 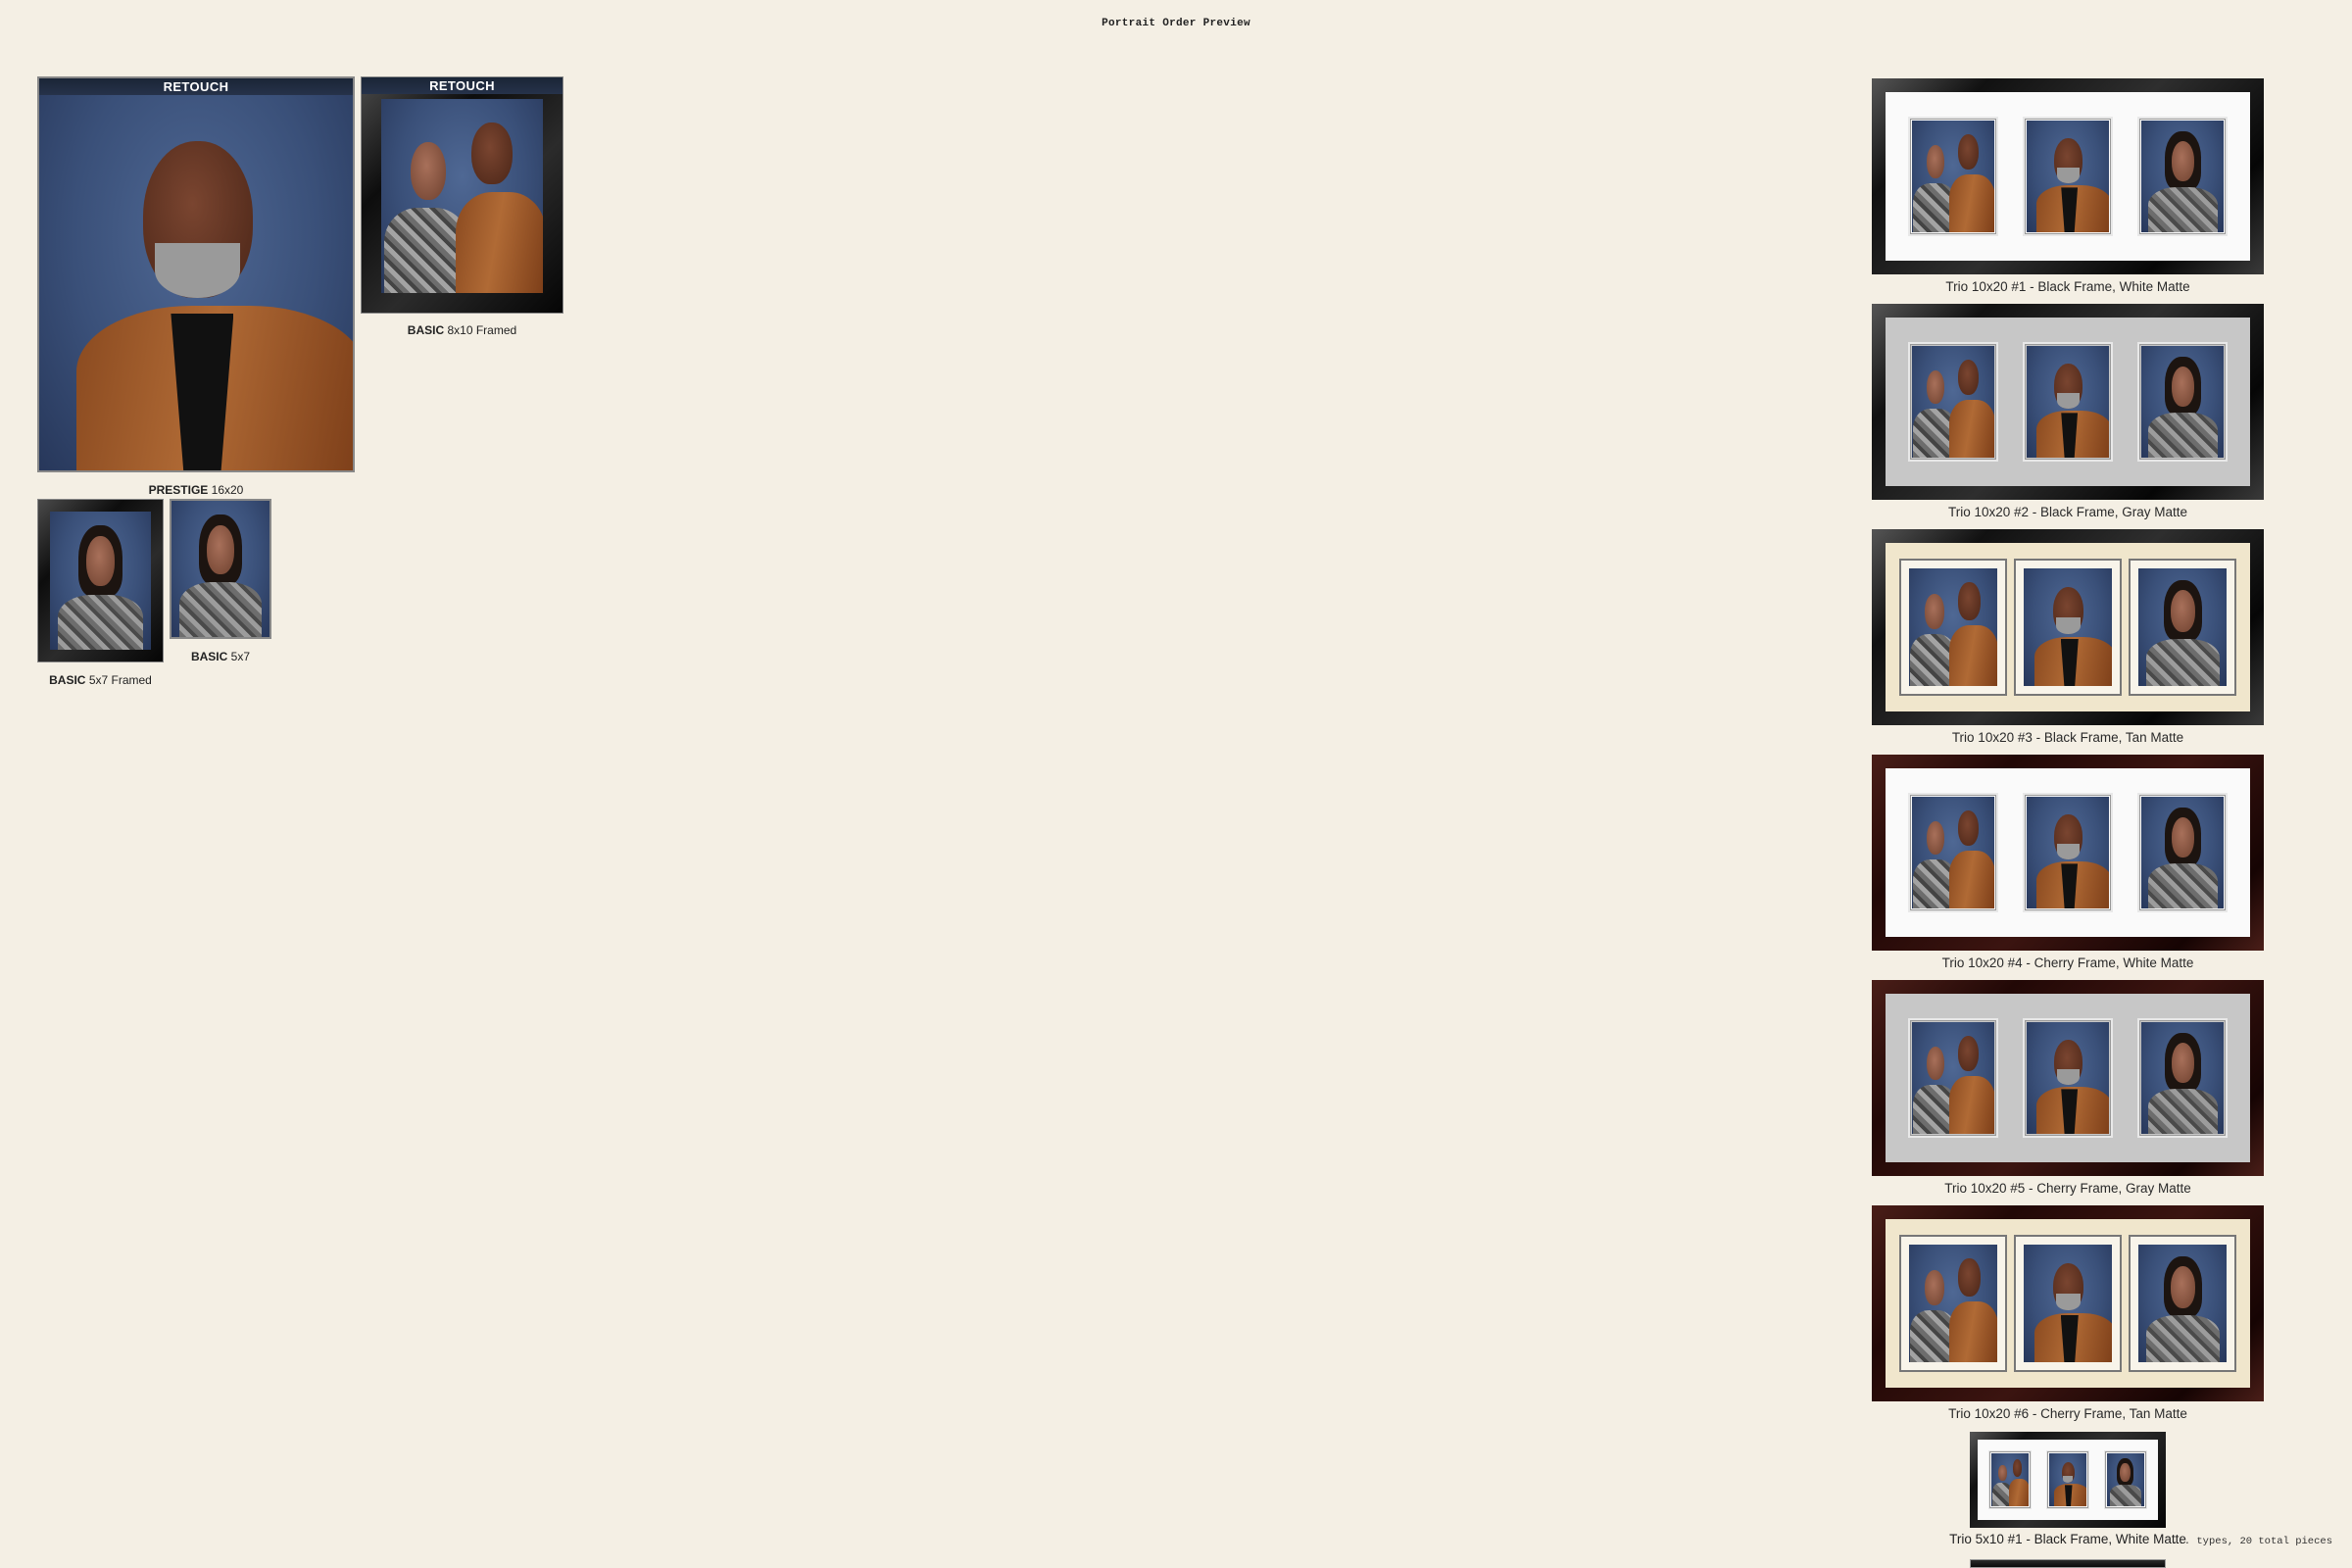 I want to click on product-prestige-16x20: RETOUCH, so click(x=196, y=274).